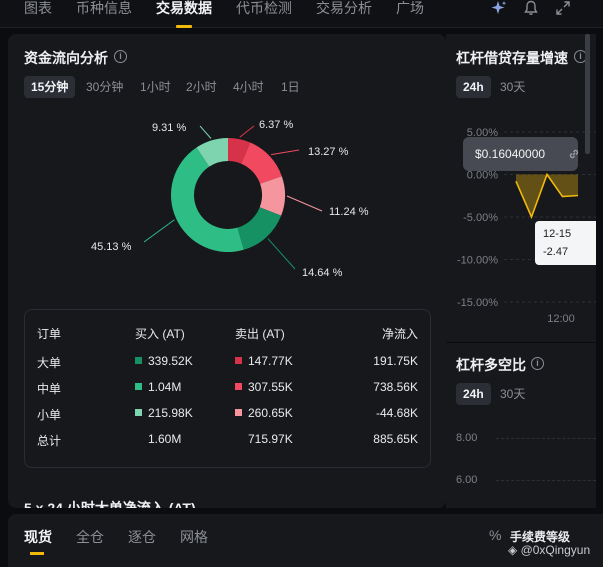 This screenshot has width=603, height=567. I want to click on tab-square: 广场, so click(410, 14).